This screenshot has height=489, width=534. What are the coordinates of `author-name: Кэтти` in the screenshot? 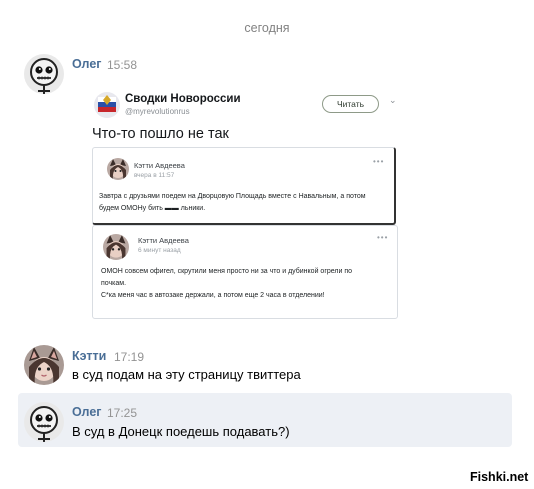 It's located at (89, 356).